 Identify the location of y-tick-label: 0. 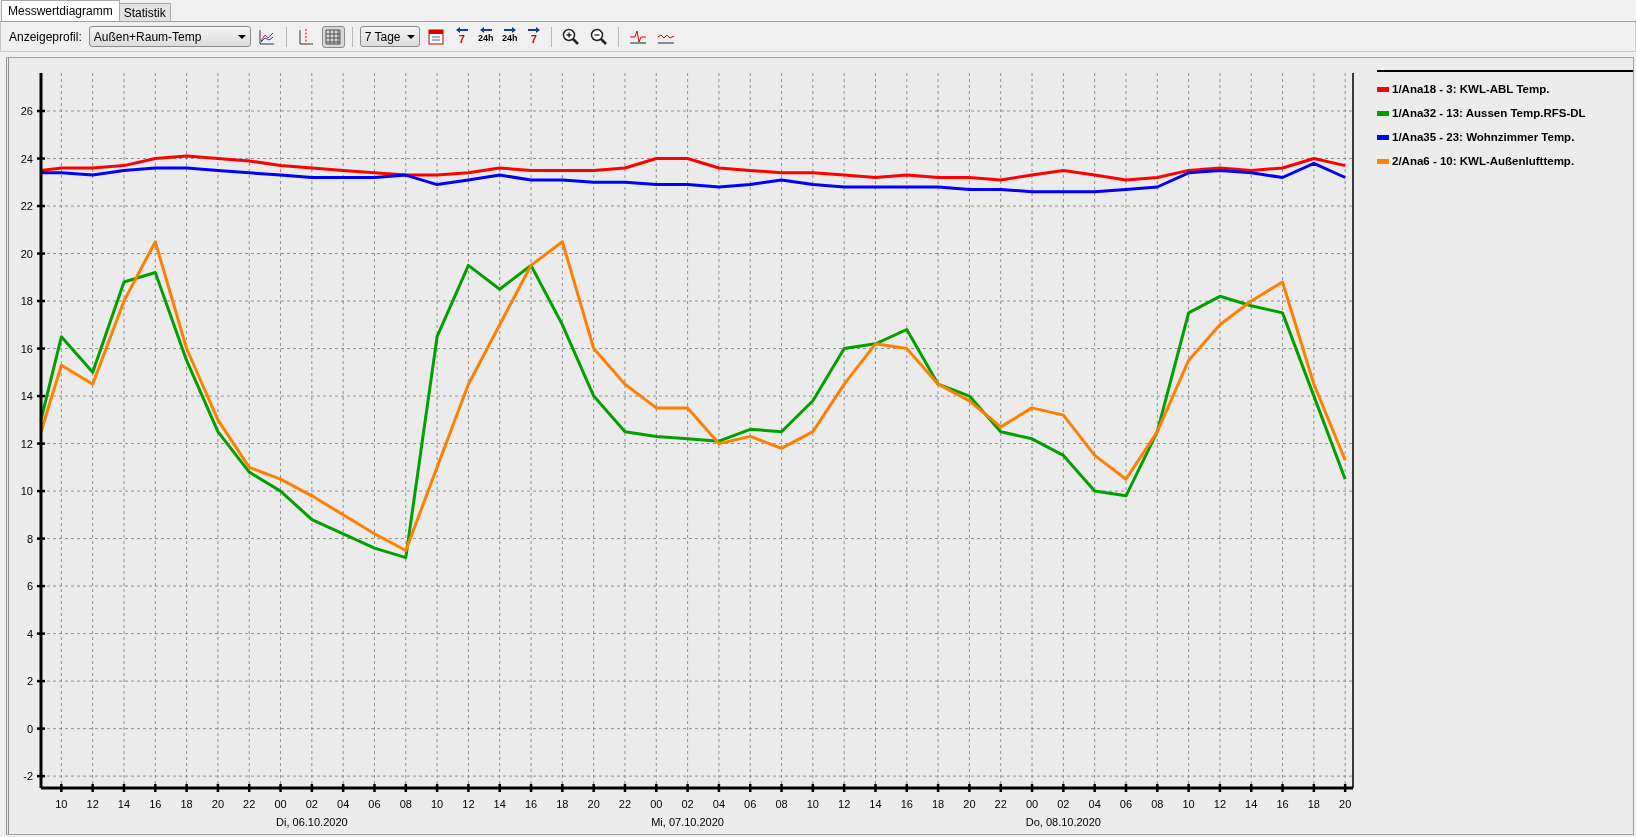
(29, 728).